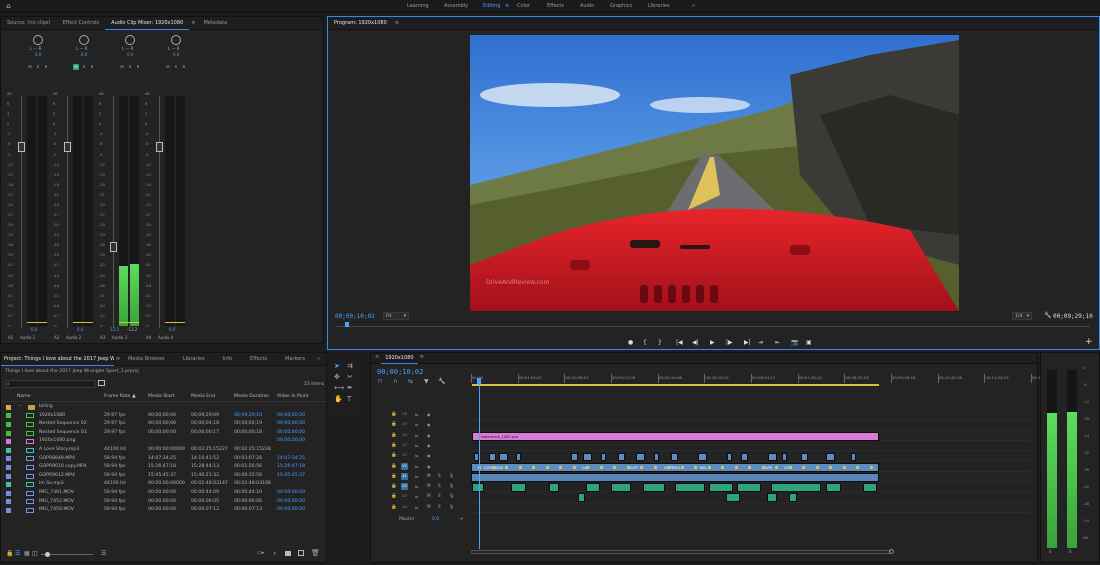 Image resolution: width=1100 pixels, height=565 pixels. What do you see at coordinates (339, 388) in the screenshot?
I see `slip-tool-icon: ⟷` at bounding box center [339, 388].